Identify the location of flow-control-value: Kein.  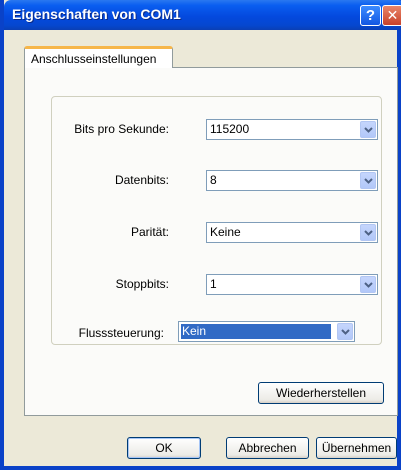
(256, 331).